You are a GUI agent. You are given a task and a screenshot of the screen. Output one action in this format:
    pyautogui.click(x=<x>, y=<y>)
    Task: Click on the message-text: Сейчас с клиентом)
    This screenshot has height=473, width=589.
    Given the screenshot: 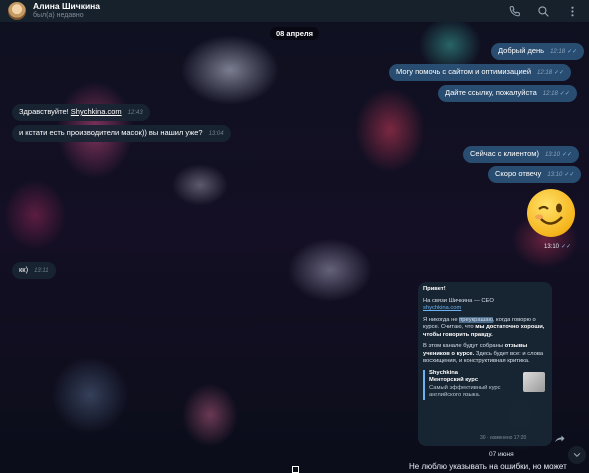 What is the action you would take?
    pyautogui.click(x=504, y=153)
    